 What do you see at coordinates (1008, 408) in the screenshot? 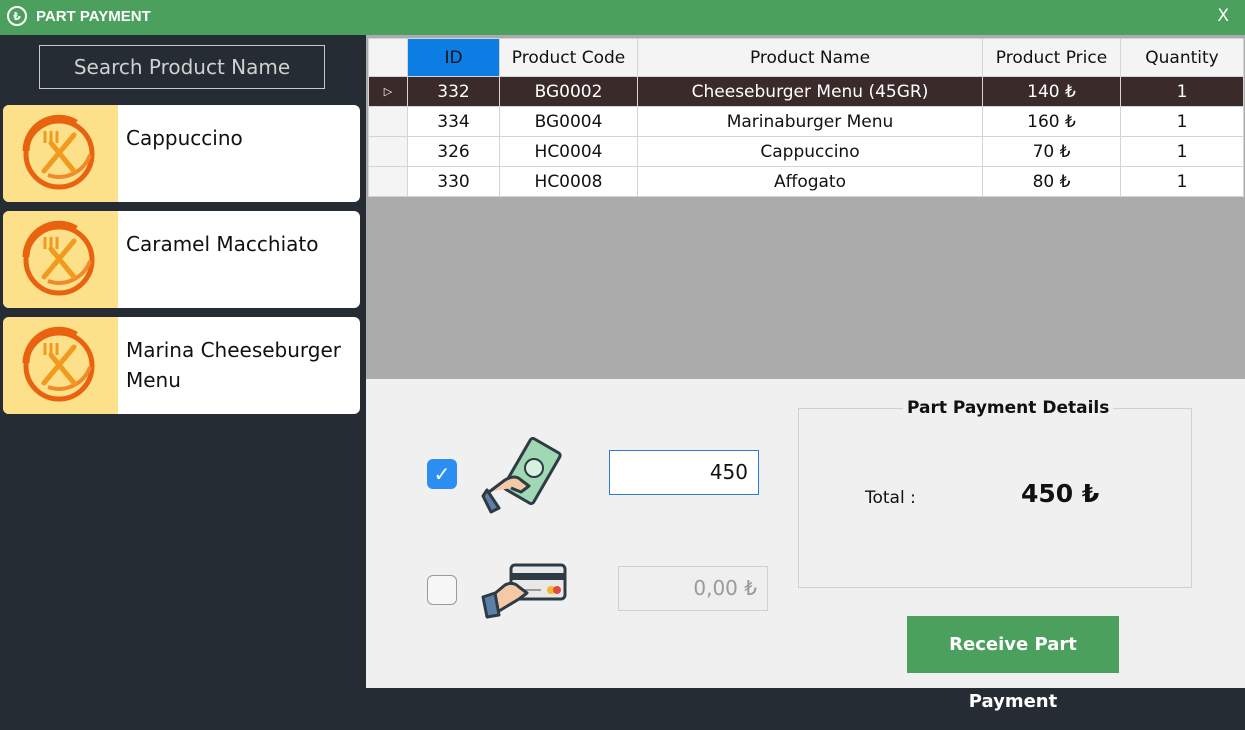
I see `details-title: Part Payment Details` at bounding box center [1008, 408].